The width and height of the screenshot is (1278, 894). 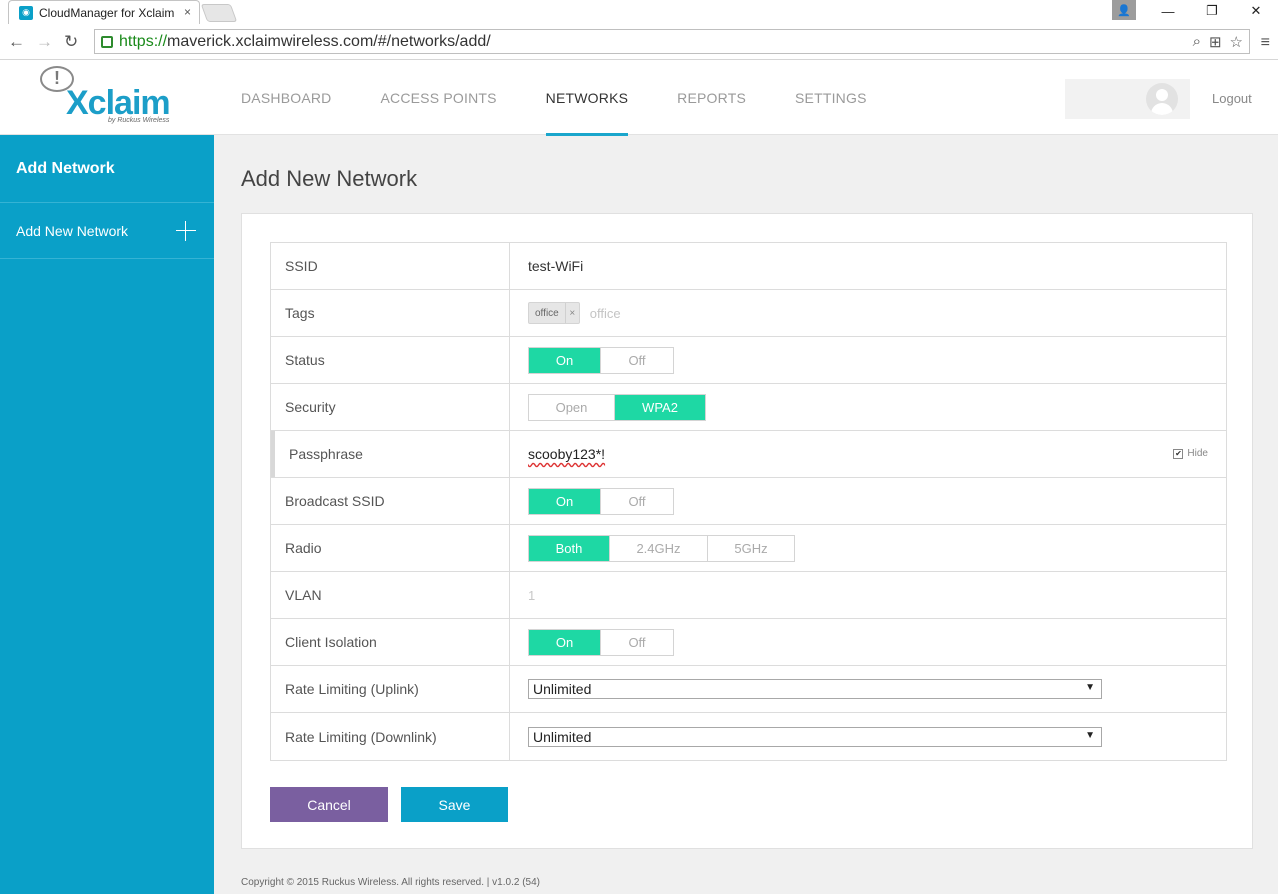 I want to click on tag-remove-icon: ×, so click(x=571, y=313).